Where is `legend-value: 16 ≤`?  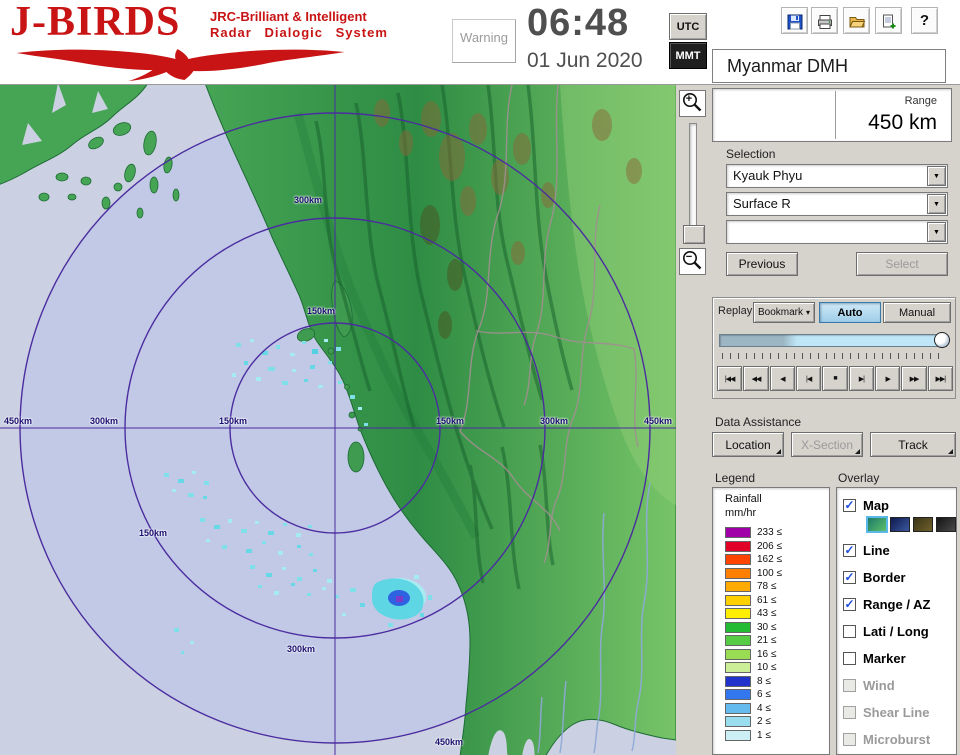
legend-value: 16 ≤ is located at coordinates (767, 654).